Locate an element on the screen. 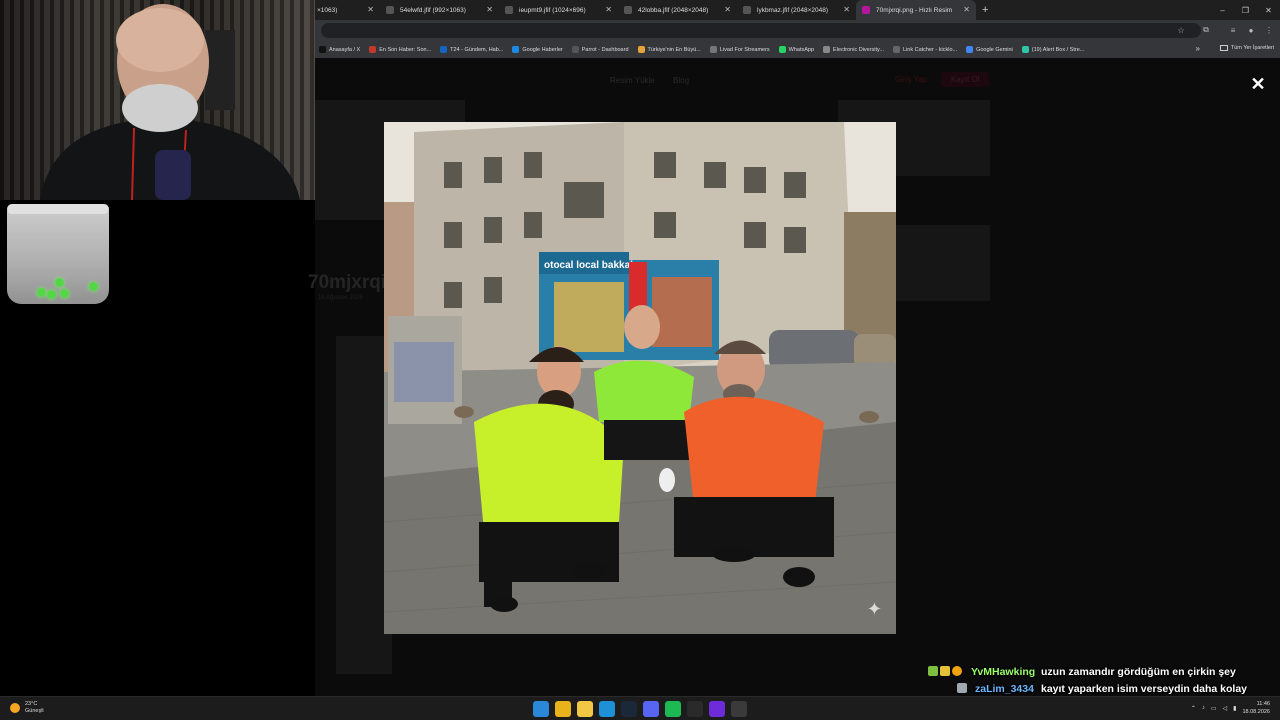  star-icon: ☆ is located at coordinates (1181, 30).